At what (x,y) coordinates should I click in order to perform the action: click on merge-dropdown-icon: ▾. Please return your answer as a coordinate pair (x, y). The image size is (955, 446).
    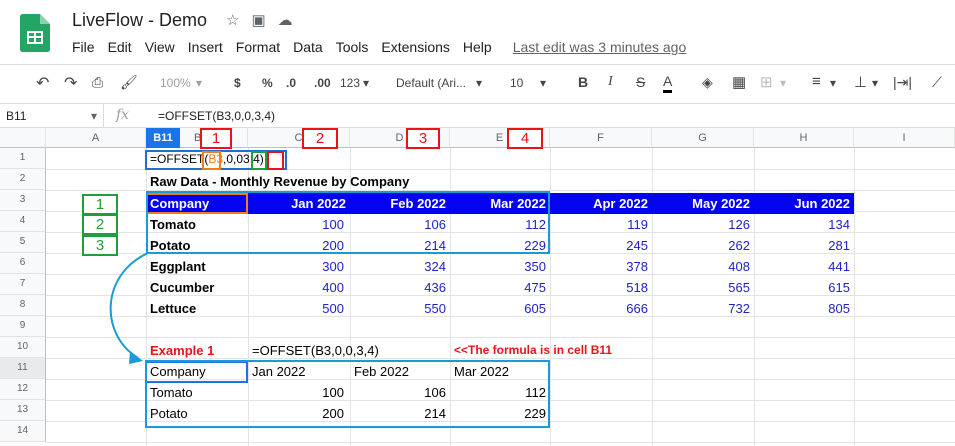
    Looking at the image, I should click on (783, 83).